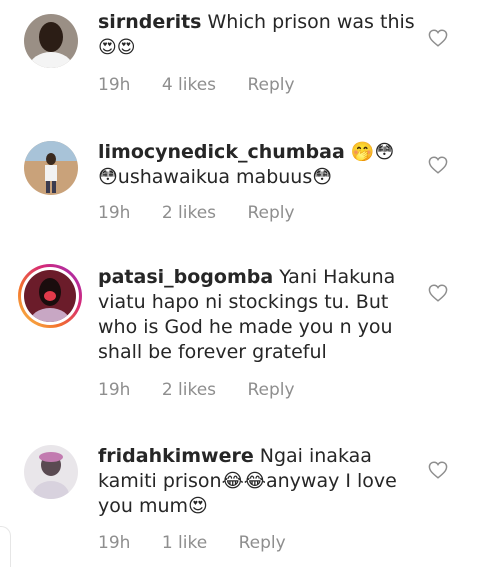 This screenshot has width=480, height=567. Describe the element at coordinates (184, 543) in the screenshot. I see `comment-likes: 1 like` at that location.